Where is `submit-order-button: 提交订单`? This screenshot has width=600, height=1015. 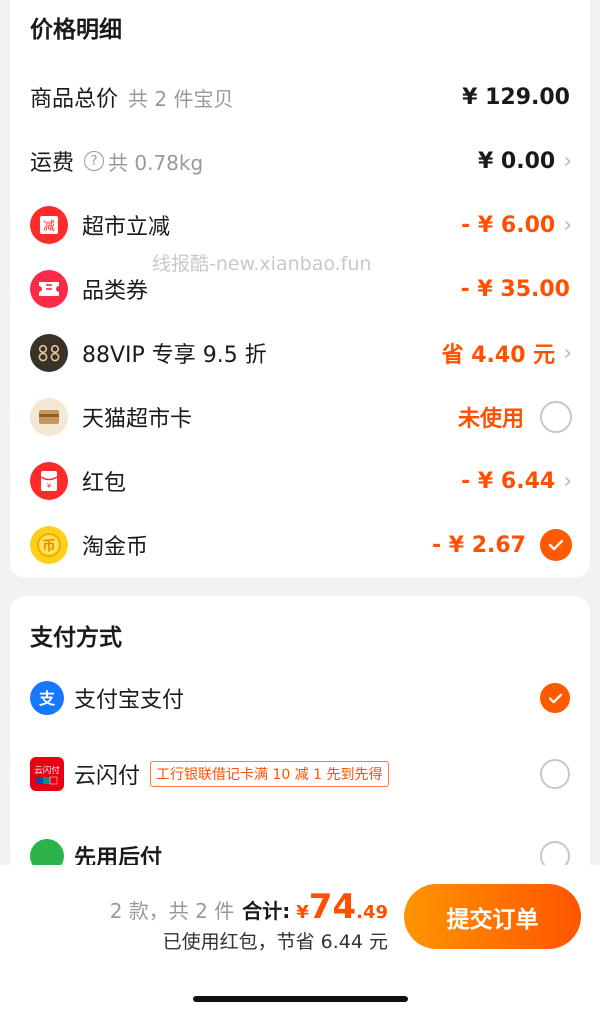 submit-order-button: 提交订单 is located at coordinates (492, 916).